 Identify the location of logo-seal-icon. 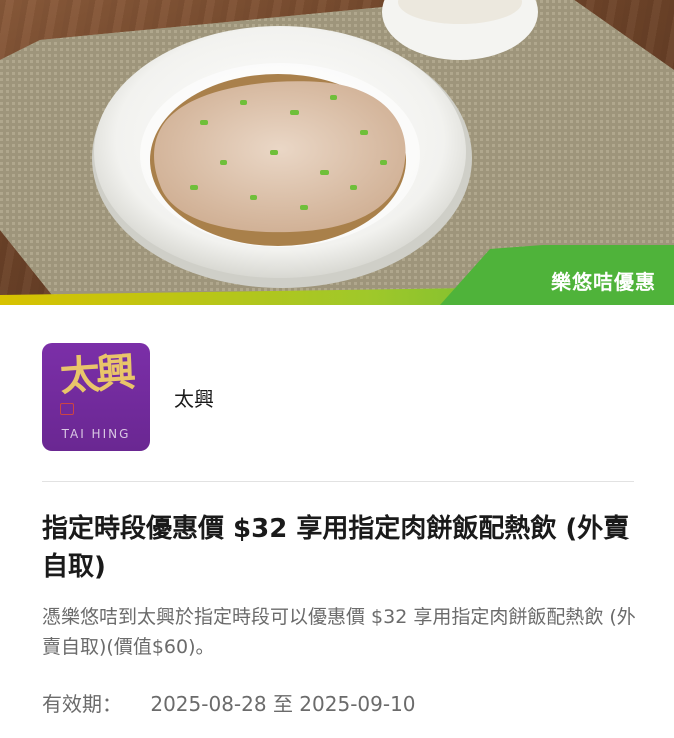
(67, 409).